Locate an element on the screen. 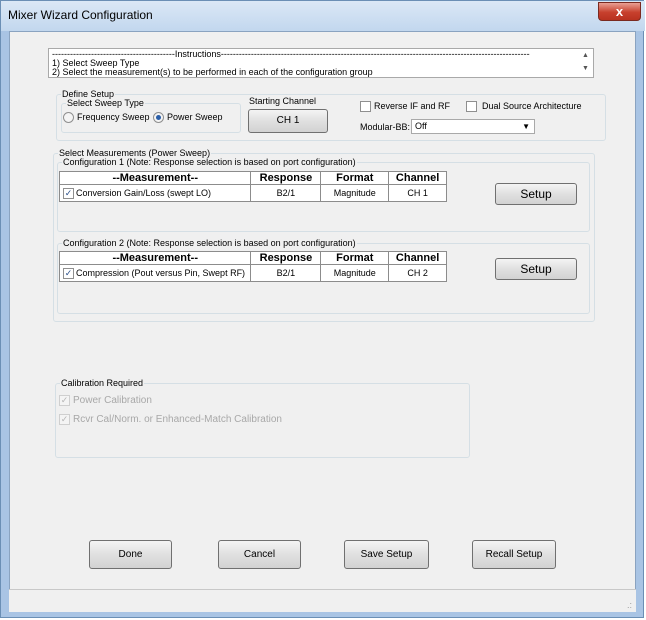  modular-bb-select: Off ▼ is located at coordinates (473, 126).